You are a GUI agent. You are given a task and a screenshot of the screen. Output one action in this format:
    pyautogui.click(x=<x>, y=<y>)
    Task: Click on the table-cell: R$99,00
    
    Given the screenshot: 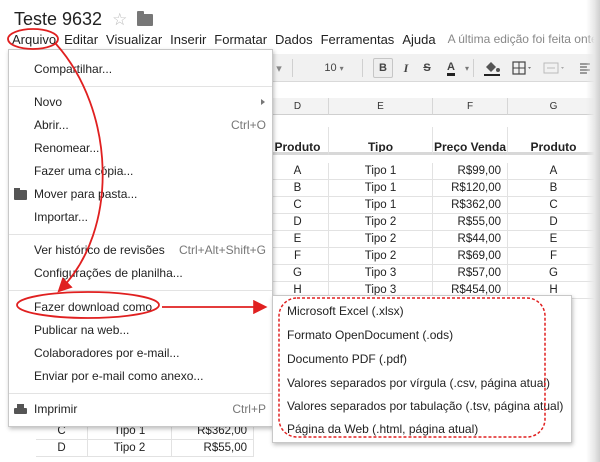 What is the action you would take?
    pyautogui.click(x=470, y=171)
    